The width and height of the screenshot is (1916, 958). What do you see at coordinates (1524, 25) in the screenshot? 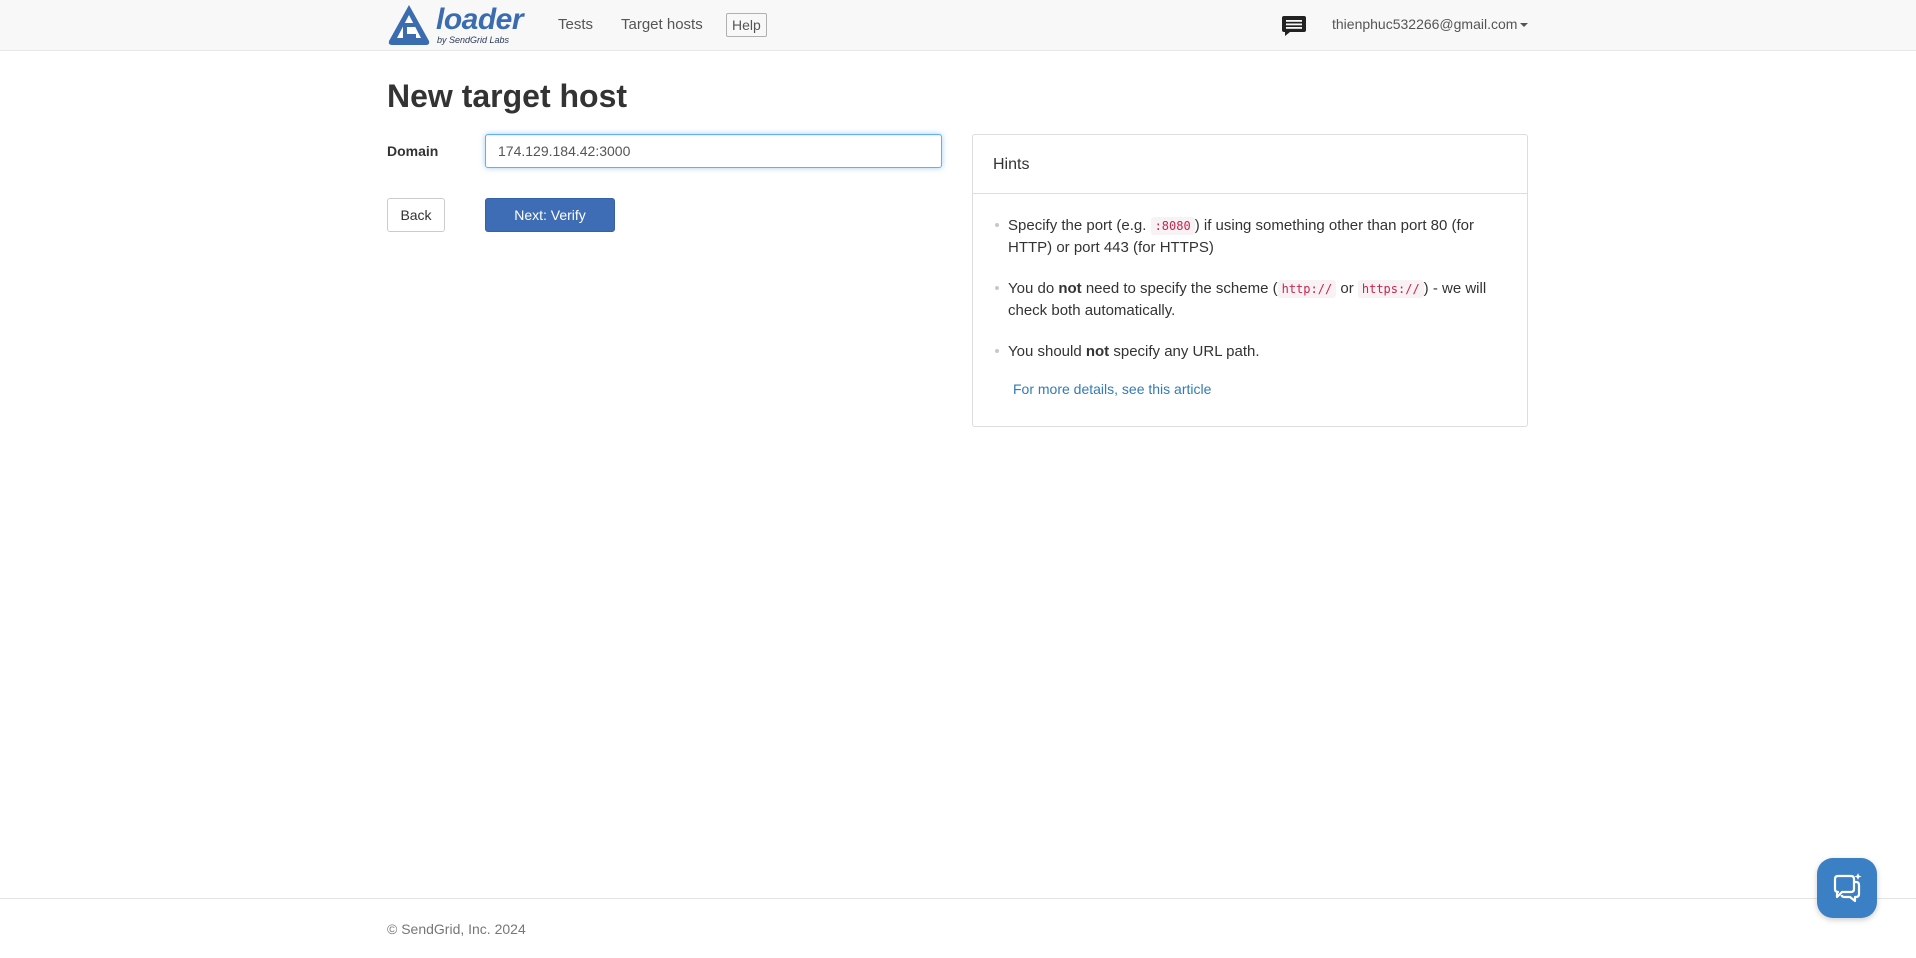
I see `caret-down-icon` at bounding box center [1524, 25].